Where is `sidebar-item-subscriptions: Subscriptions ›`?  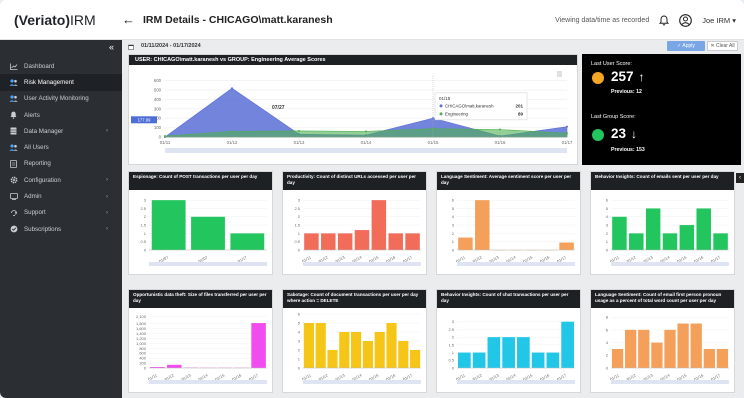 sidebar-item-subscriptions: Subscriptions › is located at coordinates (61, 229).